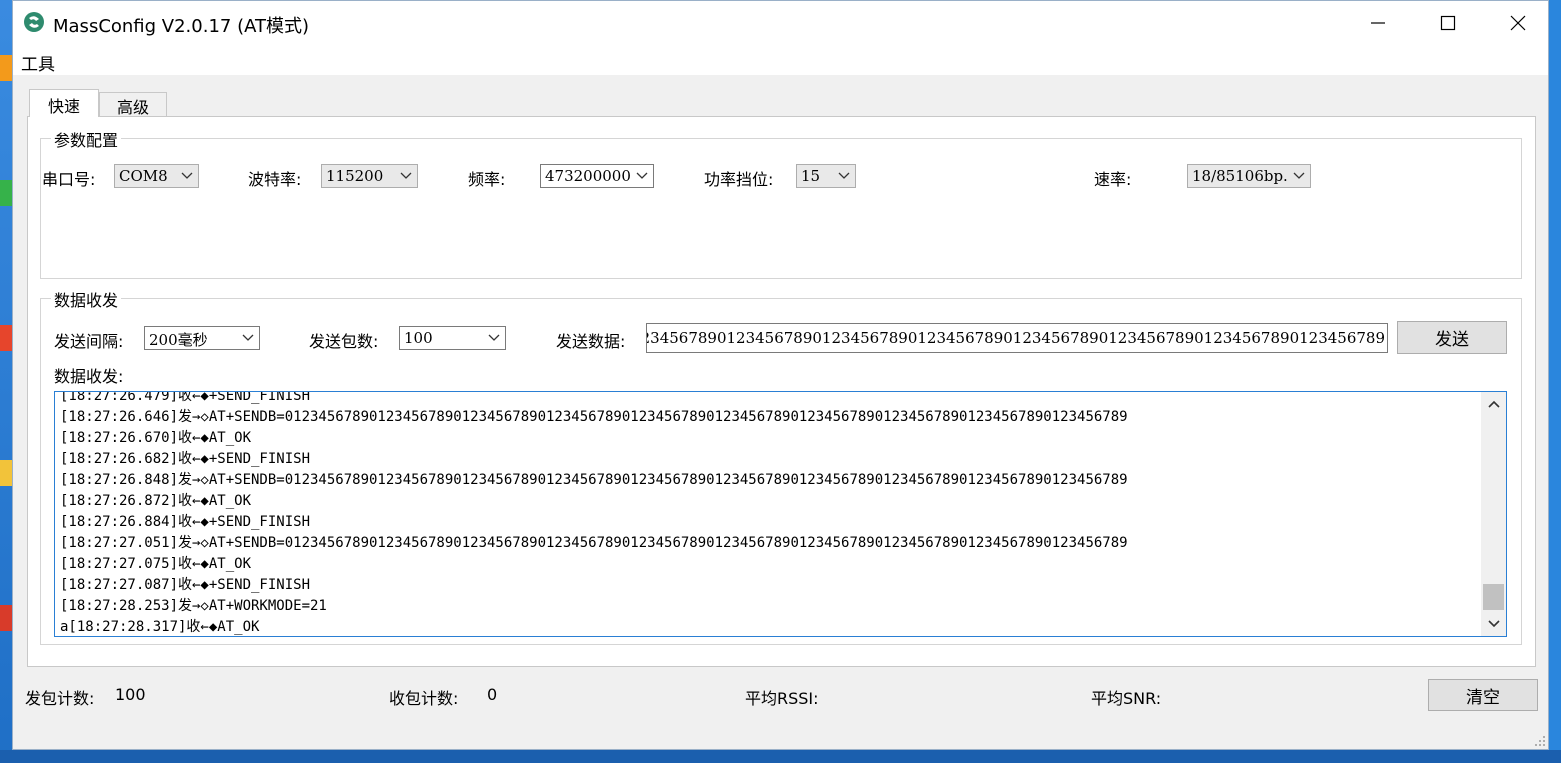  I want to click on log-line: a[18:27:28.317]收←◆AT_OK, so click(160, 627).